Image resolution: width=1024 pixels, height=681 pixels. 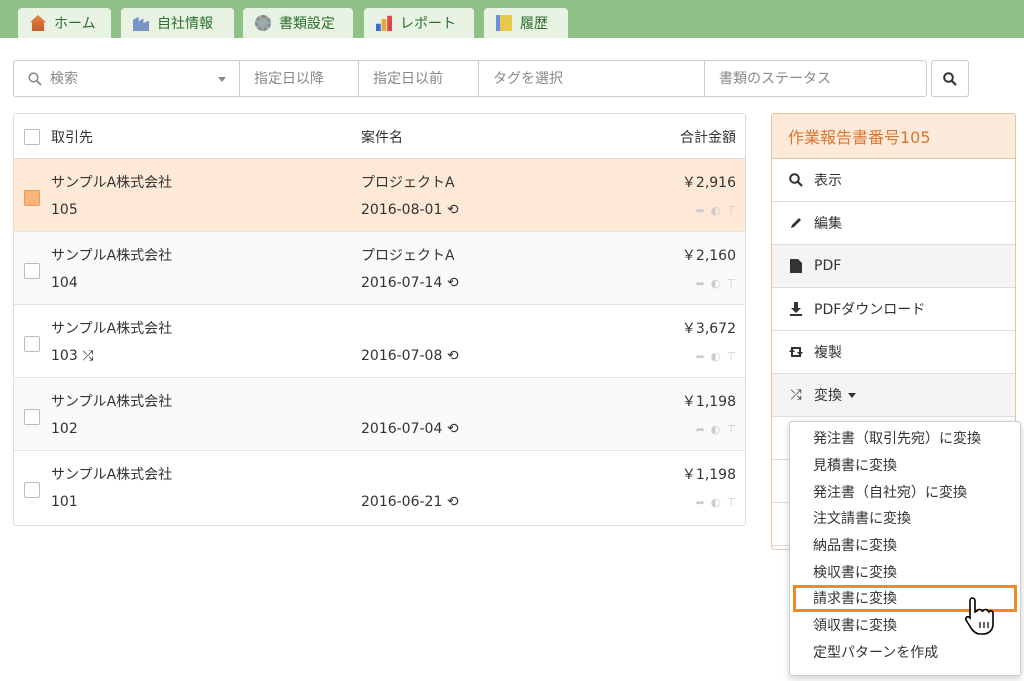 I want to click on panel-title: 作業報告書番号105, so click(x=893, y=136).